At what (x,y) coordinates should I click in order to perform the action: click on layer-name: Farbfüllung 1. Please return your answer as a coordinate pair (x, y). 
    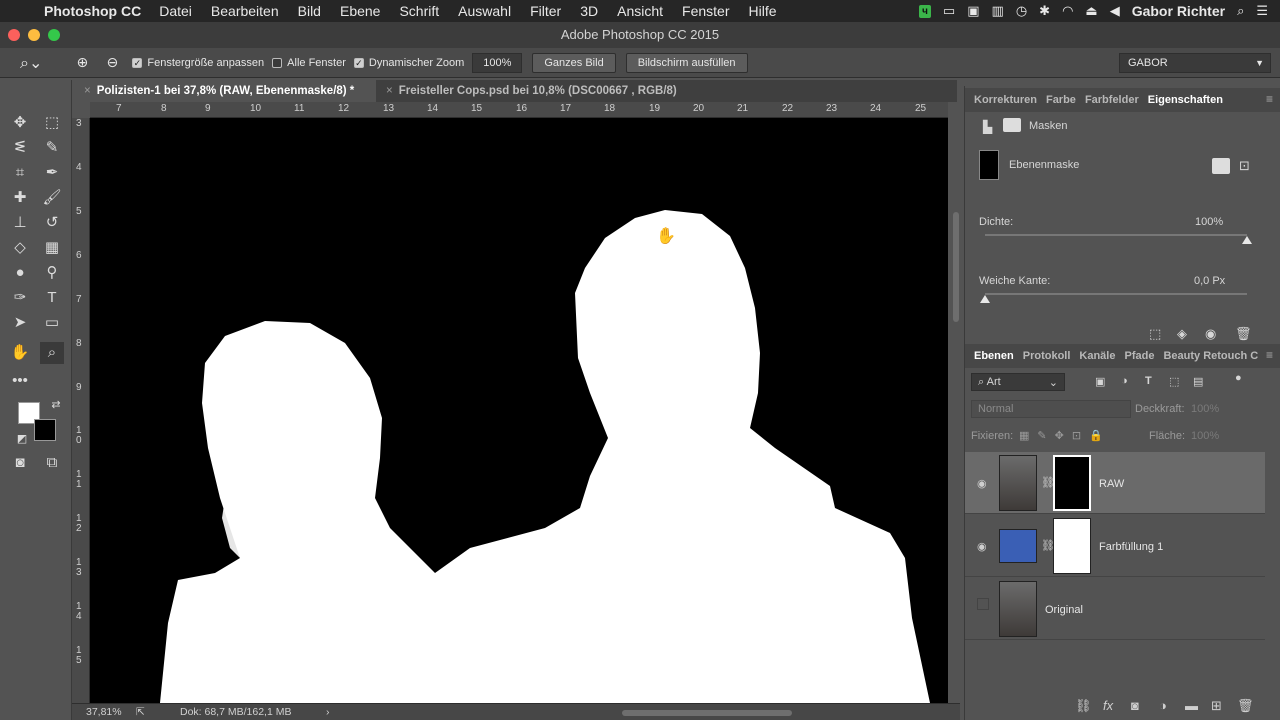
    Looking at the image, I should click on (1131, 547).